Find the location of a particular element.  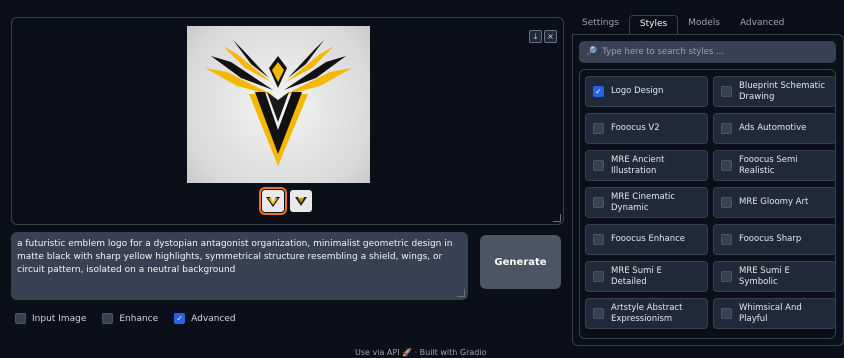

enhance-checkbox: Enhance is located at coordinates (130, 318).